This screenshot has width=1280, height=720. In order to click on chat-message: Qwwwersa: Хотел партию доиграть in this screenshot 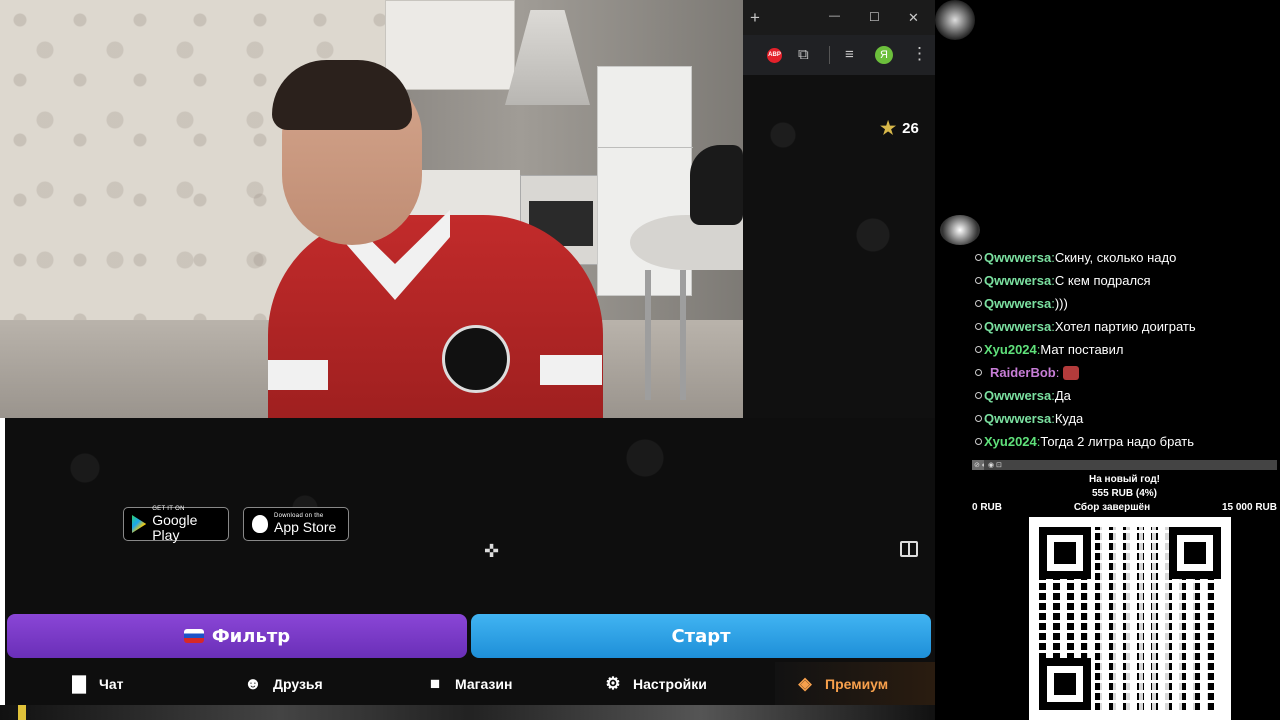, I will do `click(1124, 326)`.